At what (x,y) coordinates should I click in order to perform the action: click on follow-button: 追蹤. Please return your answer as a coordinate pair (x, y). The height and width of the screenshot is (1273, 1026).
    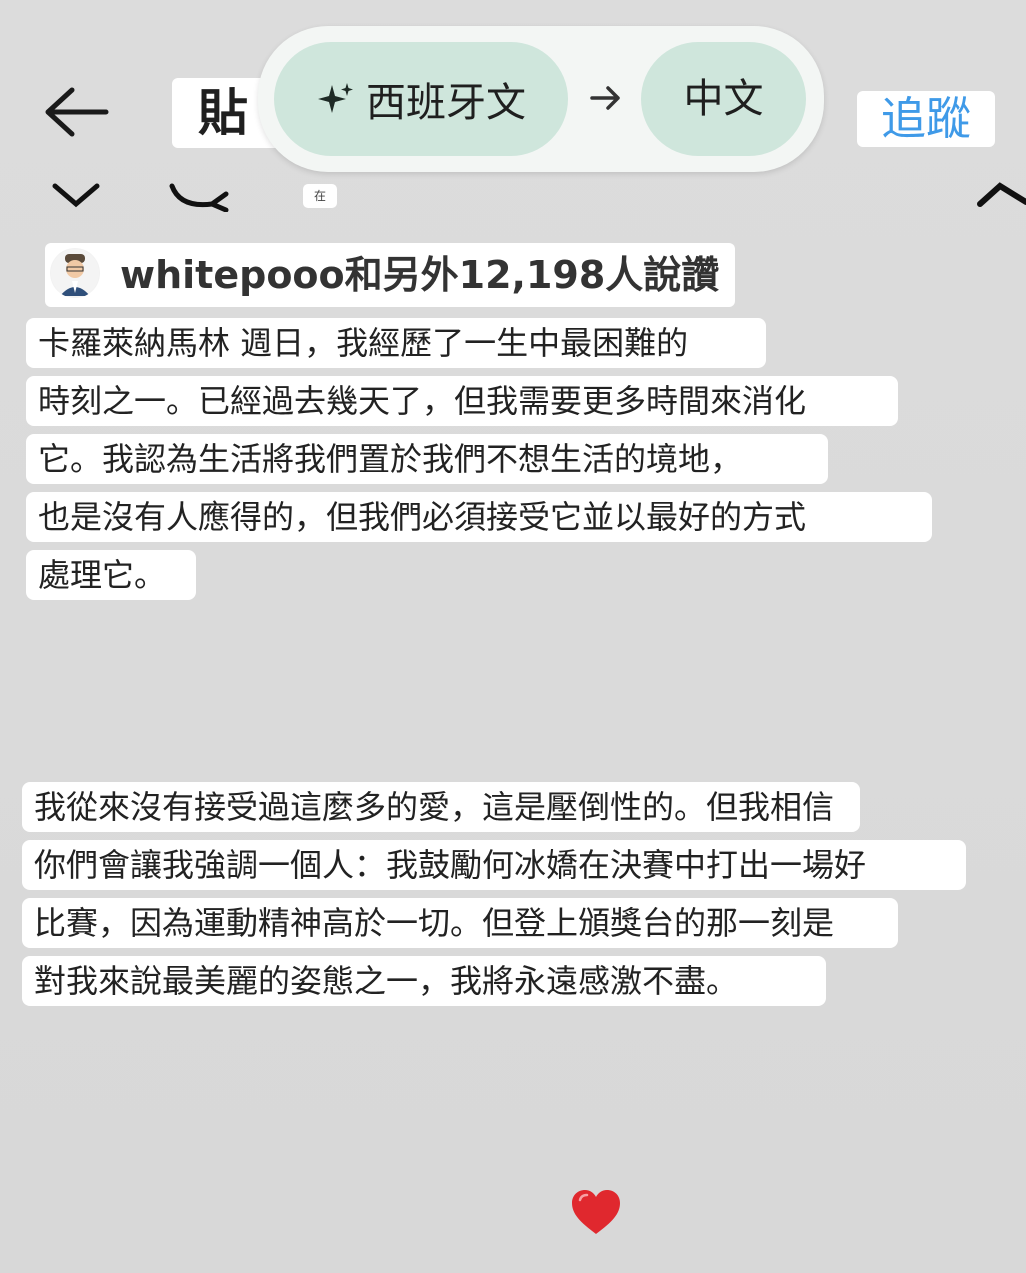
    Looking at the image, I should click on (926, 119).